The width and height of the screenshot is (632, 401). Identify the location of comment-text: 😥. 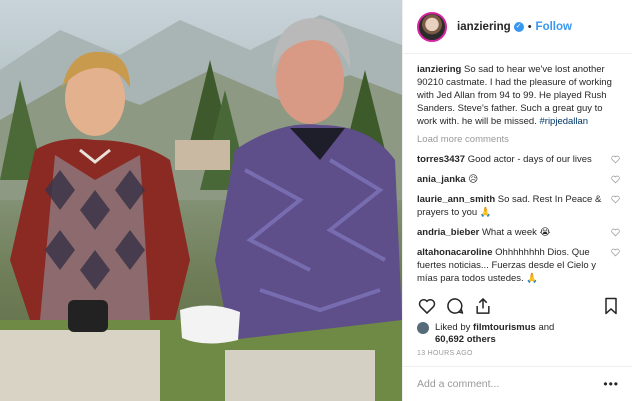
(473, 179).